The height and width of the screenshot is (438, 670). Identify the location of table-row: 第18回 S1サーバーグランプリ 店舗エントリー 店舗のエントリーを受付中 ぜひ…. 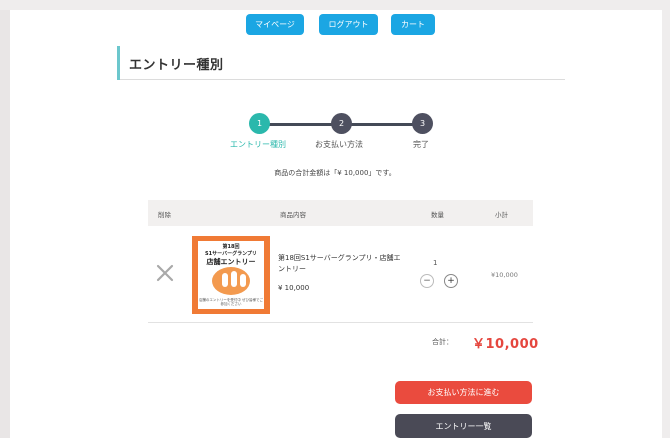
(340, 274).